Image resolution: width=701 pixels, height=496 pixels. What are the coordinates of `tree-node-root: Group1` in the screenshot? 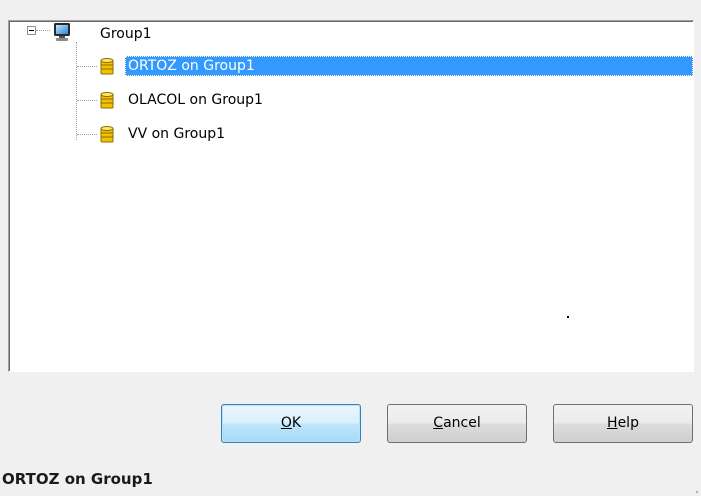 It's located at (126, 34).